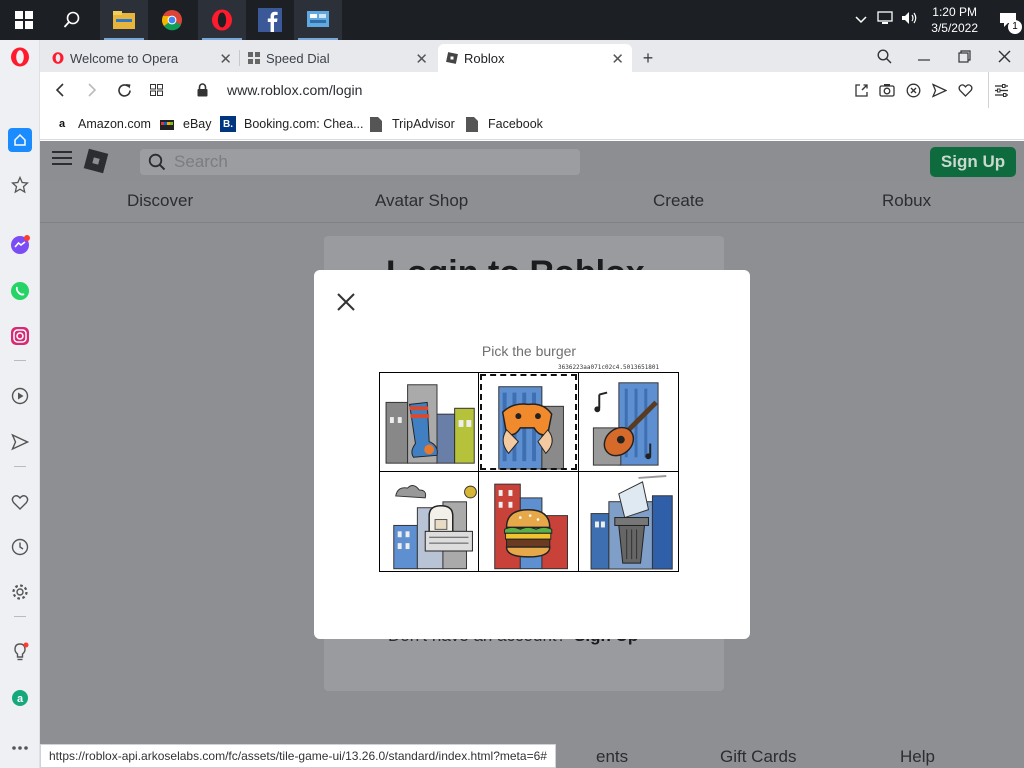 The width and height of the screenshot is (1024, 768). I want to click on bookmark-page-button, so click(965, 90).